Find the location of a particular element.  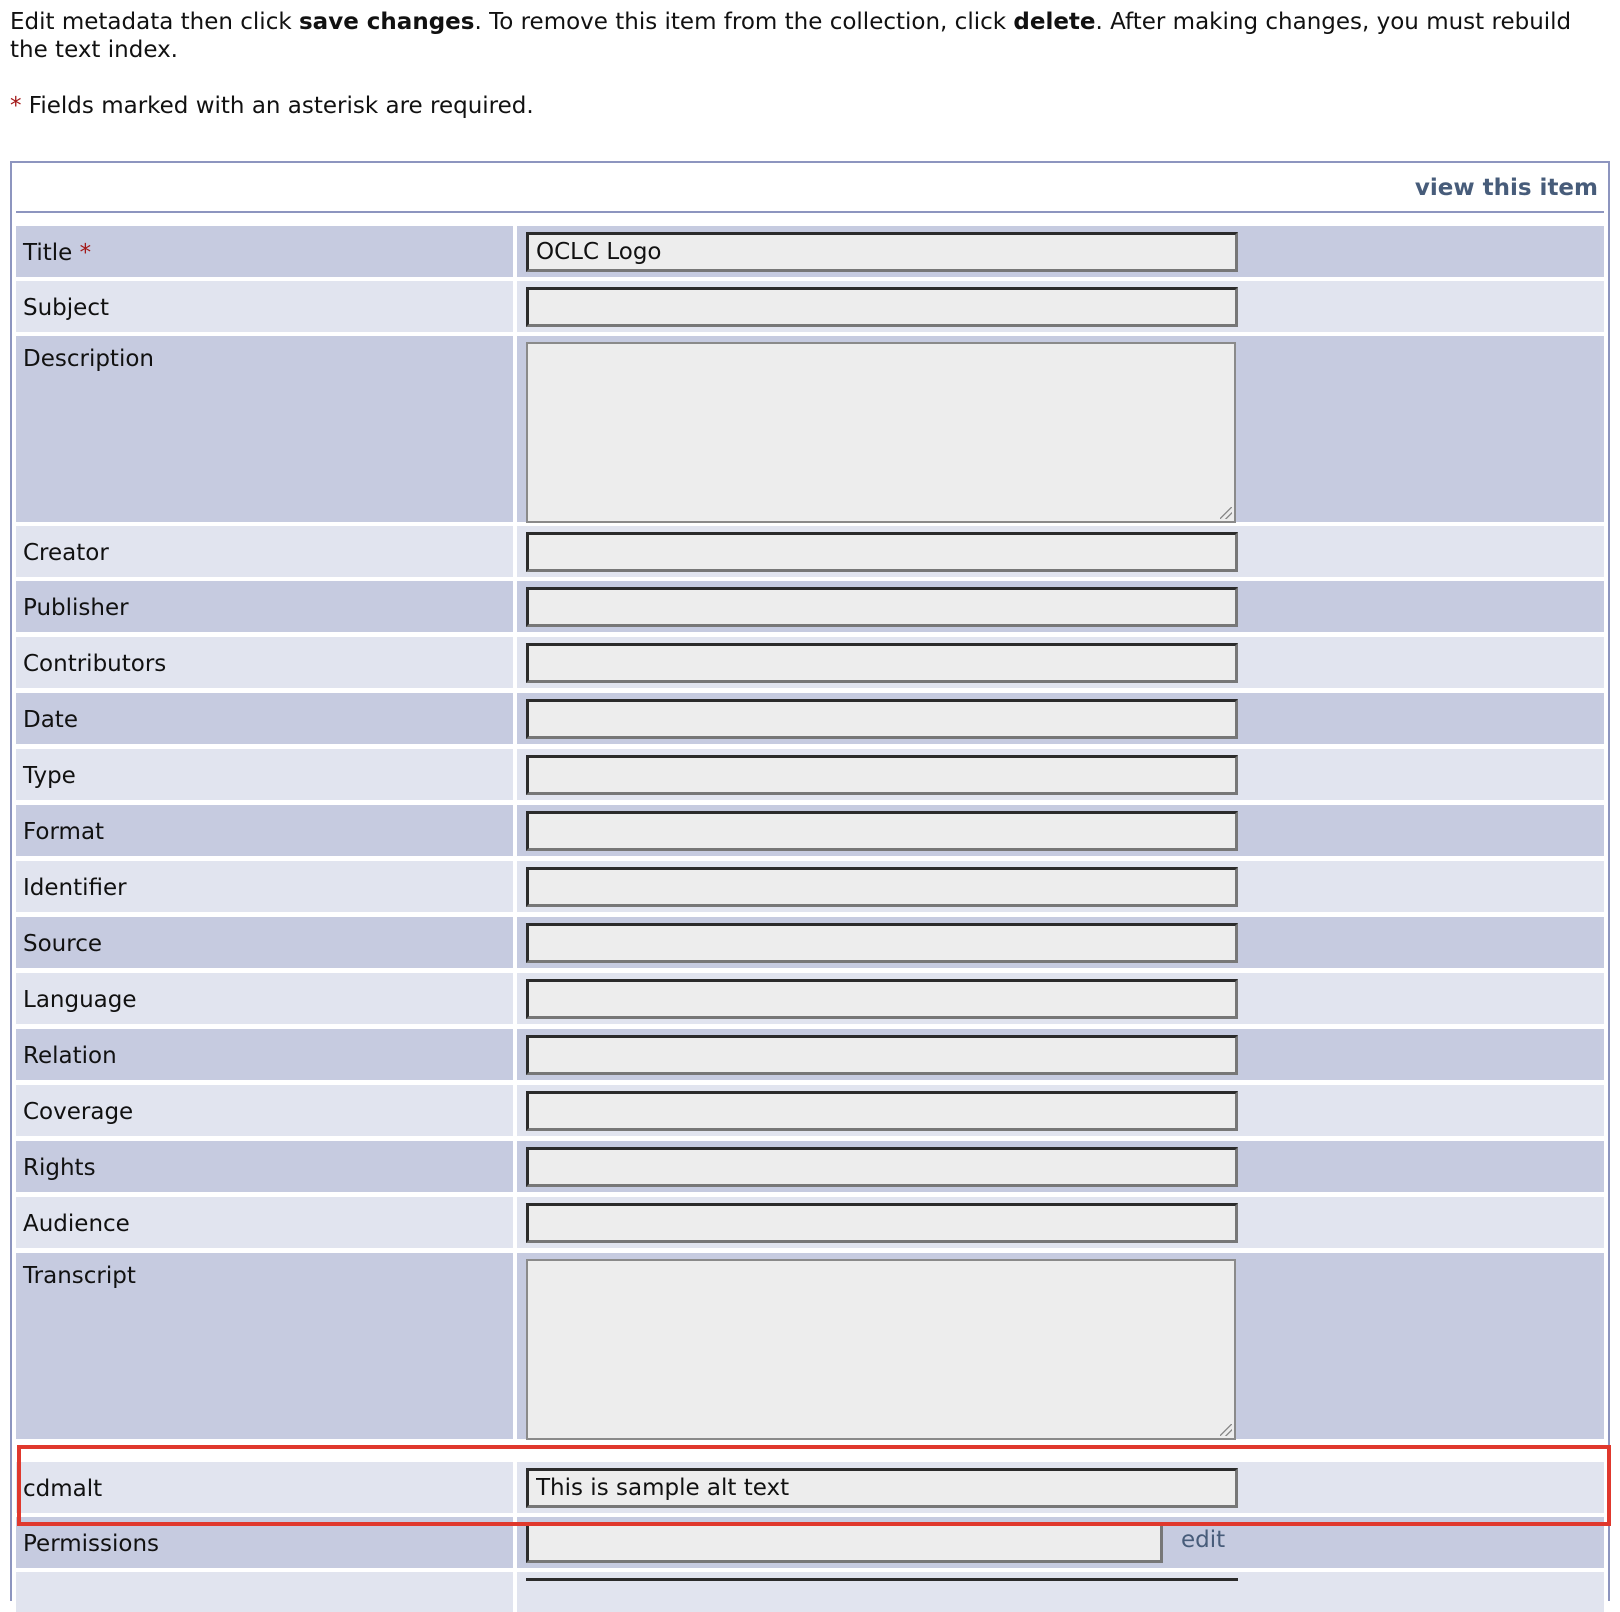

save-changes-emphasis: save changes is located at coordinates (386, 22).